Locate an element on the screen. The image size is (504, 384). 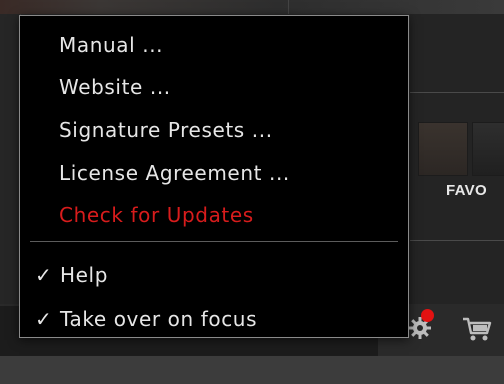
notification-dot-icon is located at coordinates (427, 315).